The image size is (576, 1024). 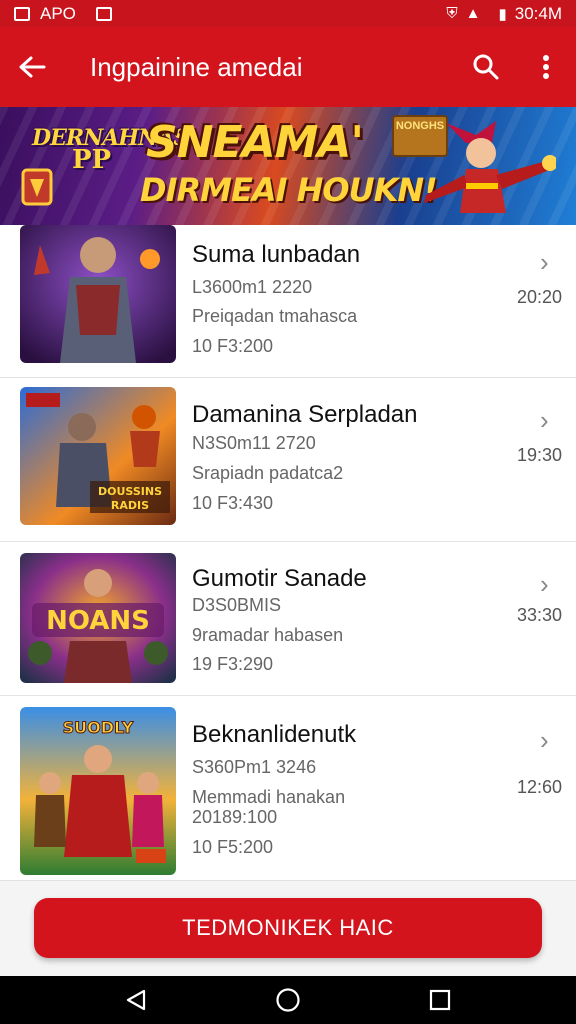 What do you see at coordinates (279, 578) in the screenshot?
I see `item-title: Gumotir Sanade` at bounding box center [279, 578].